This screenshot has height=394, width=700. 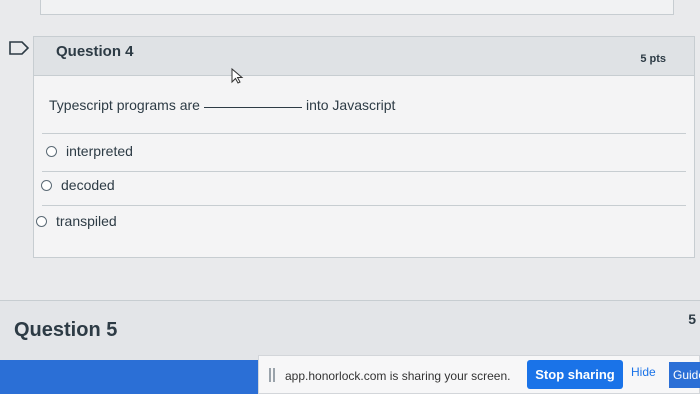 What do you see at coordinates (237, 75) in the screenshot?
I see `mouse-cursor-icon` at bounding box center [237, 75].